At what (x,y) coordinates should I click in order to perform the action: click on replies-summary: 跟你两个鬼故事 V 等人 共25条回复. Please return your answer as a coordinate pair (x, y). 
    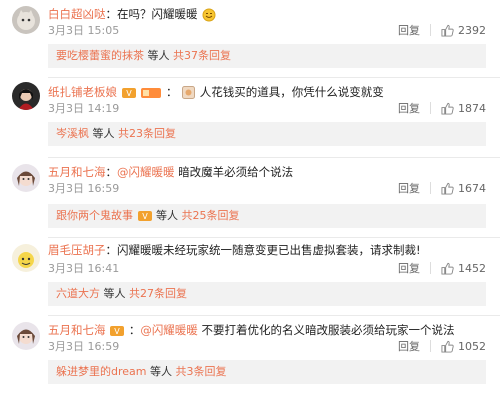
    Looking at the image, I should click on (267, 216).